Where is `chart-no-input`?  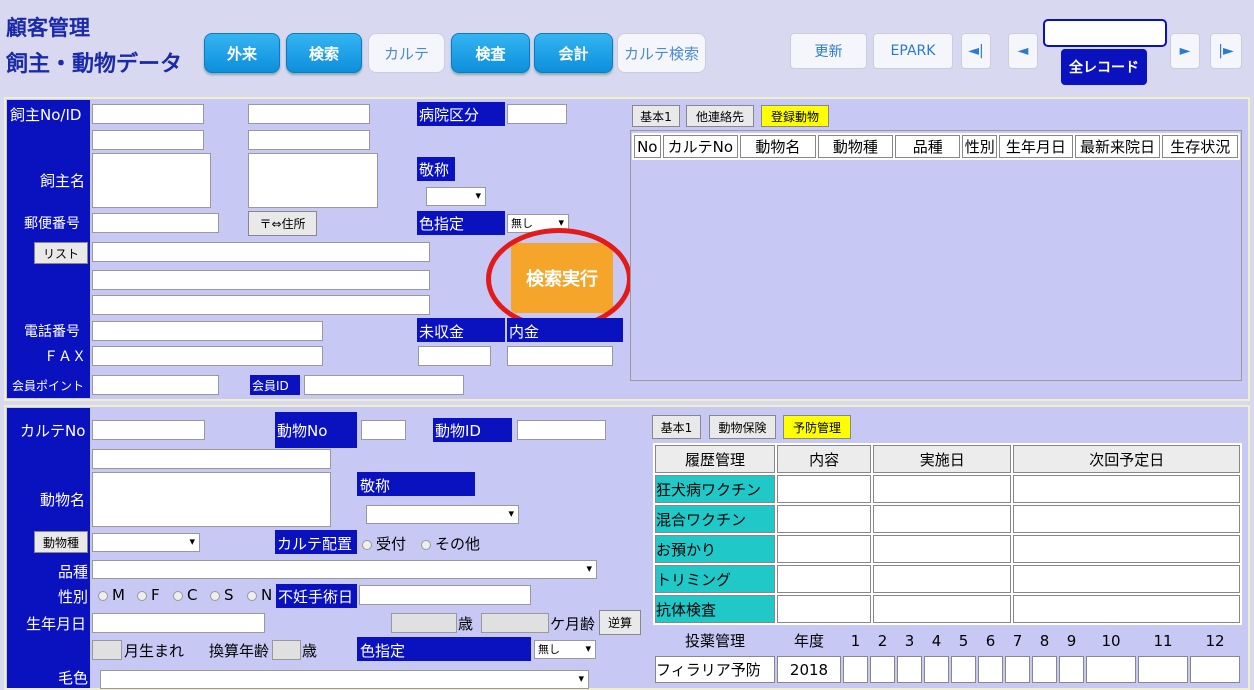
chart-no-input is located at coordinates (148, 430).